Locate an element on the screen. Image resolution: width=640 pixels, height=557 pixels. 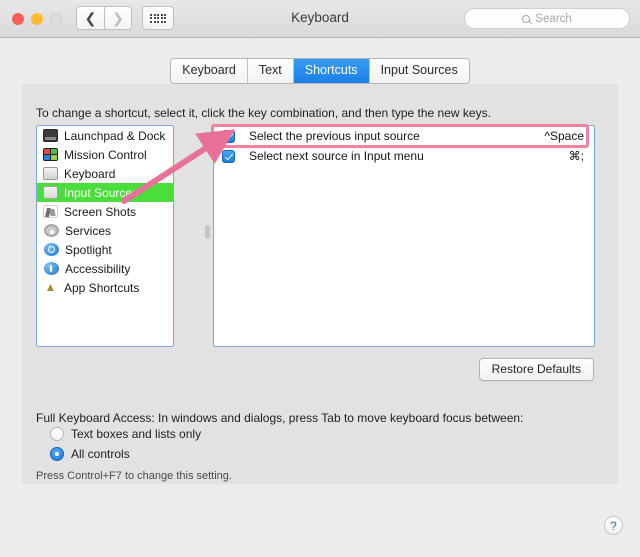
sidebar-item-accessibility: Accessibility is located at coordinates (105, 268).